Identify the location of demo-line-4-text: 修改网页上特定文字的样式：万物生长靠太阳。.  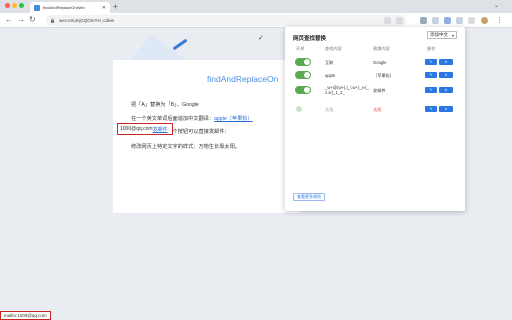
(185, 147).